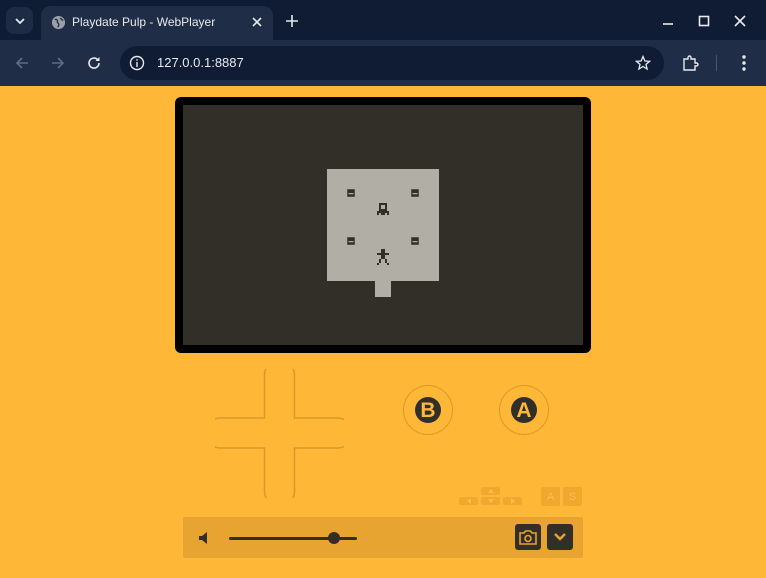 The height and width of the screenshot is (578, 766). I want to click on forward-button, so click(58, 63).